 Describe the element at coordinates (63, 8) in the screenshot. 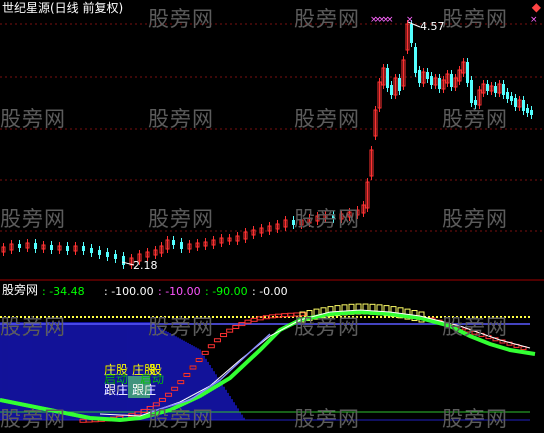

I see `chart-title: 世纪星源(日线 前复权)` at that location.